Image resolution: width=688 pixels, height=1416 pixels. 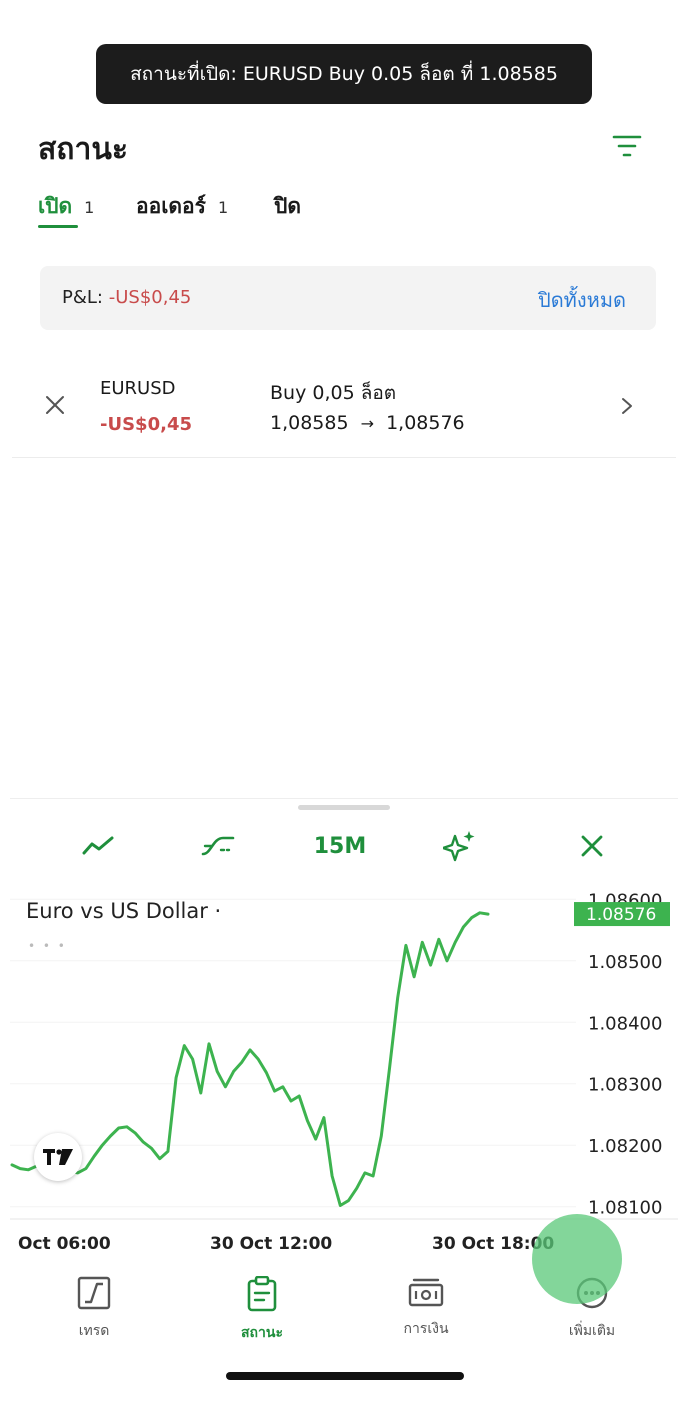 What do you see at coordinates (348, 298) in the screenshot?
I see `pnl-summary-bar: P&L: -US$0,45 ปิดทั้งหมด` at bounding box center [348, 298].